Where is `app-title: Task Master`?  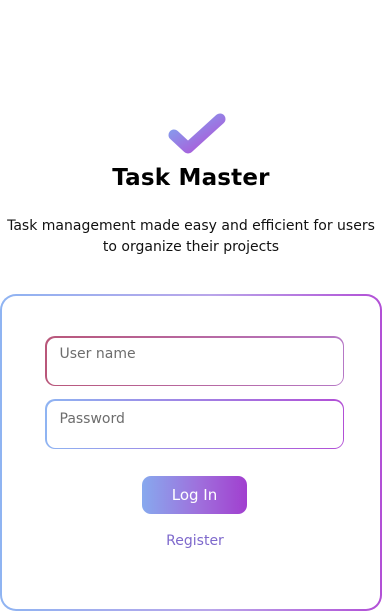 app-title: Task Master is located at coordinates (191, 178).